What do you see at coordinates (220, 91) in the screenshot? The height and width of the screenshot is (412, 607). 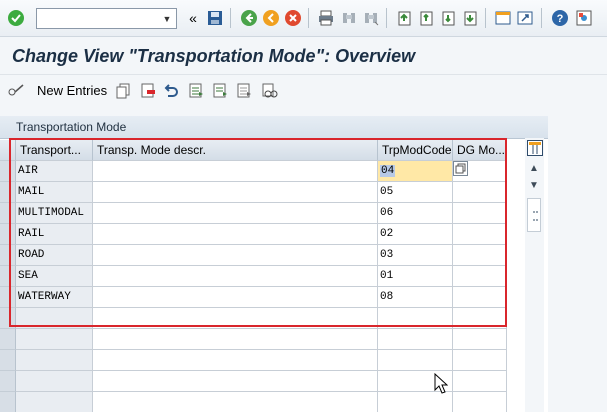 I see `select-block-icon` at bounding box center [220, 91].